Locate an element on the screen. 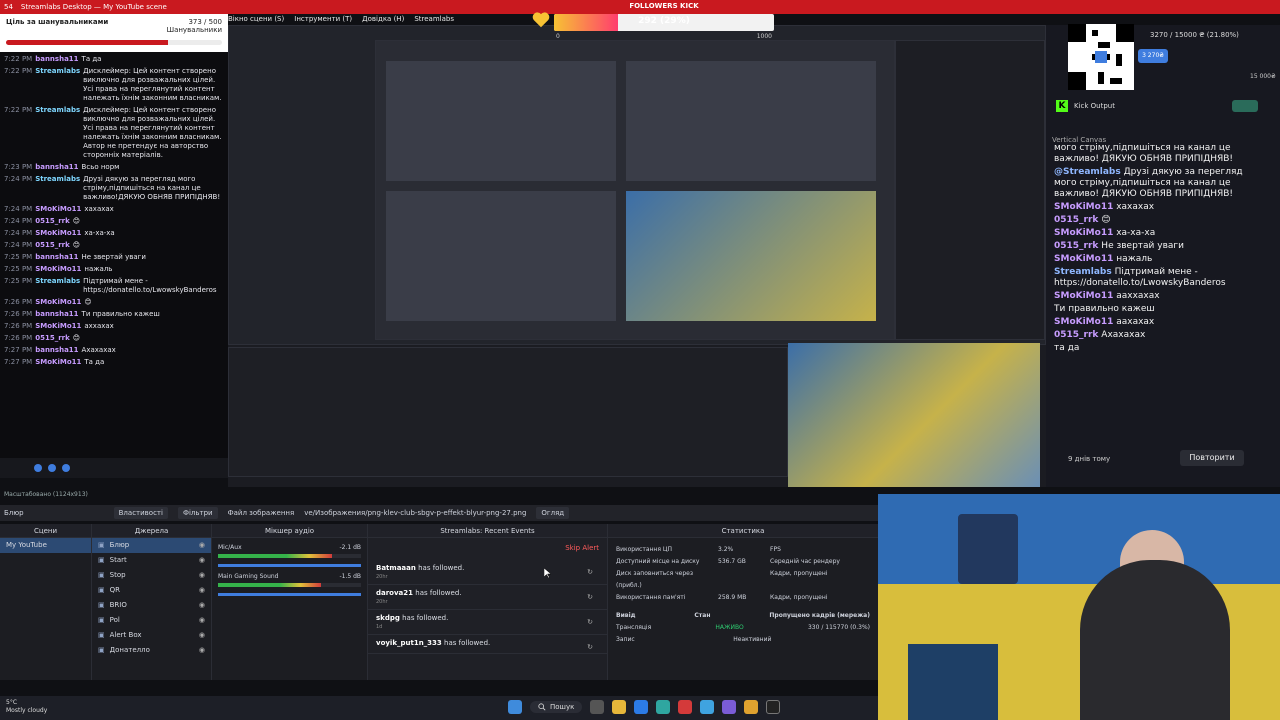 The image size is (1280, 720). task-view-icon is located at coordinates (597, 707).